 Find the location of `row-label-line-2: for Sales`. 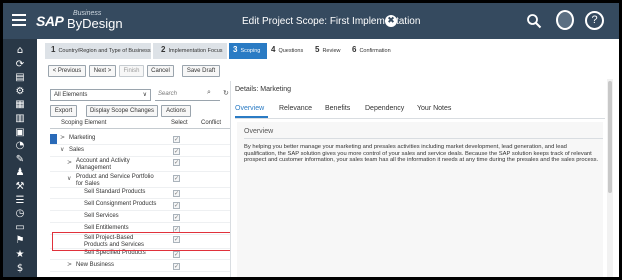

row-label-line-2: for Sales is located at coordinates (88, 183).